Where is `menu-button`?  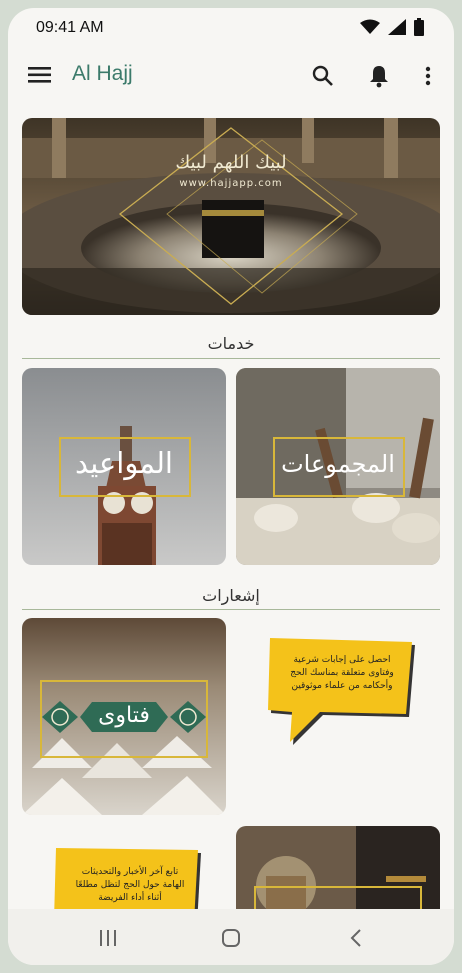
menu-button is located at coordinates (40, 75).